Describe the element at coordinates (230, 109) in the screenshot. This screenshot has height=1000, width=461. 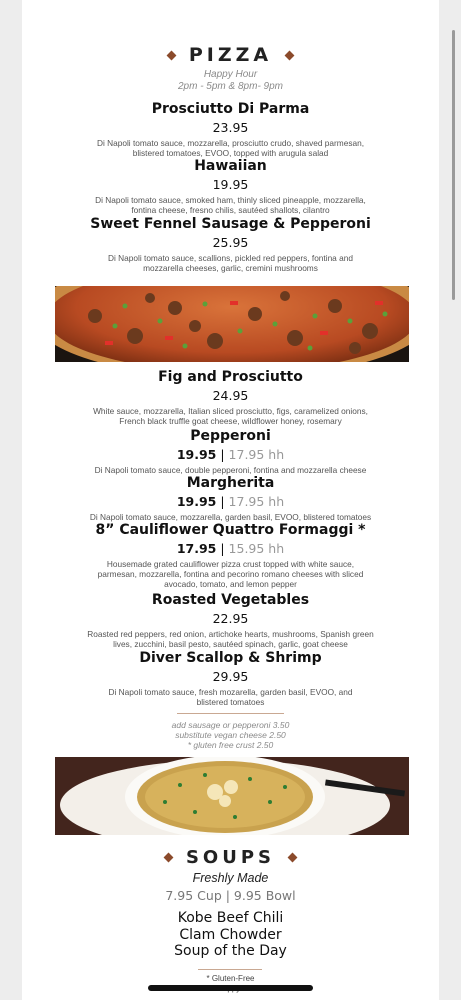
I see `item-name: Prosciutto Di Parma` at that location.